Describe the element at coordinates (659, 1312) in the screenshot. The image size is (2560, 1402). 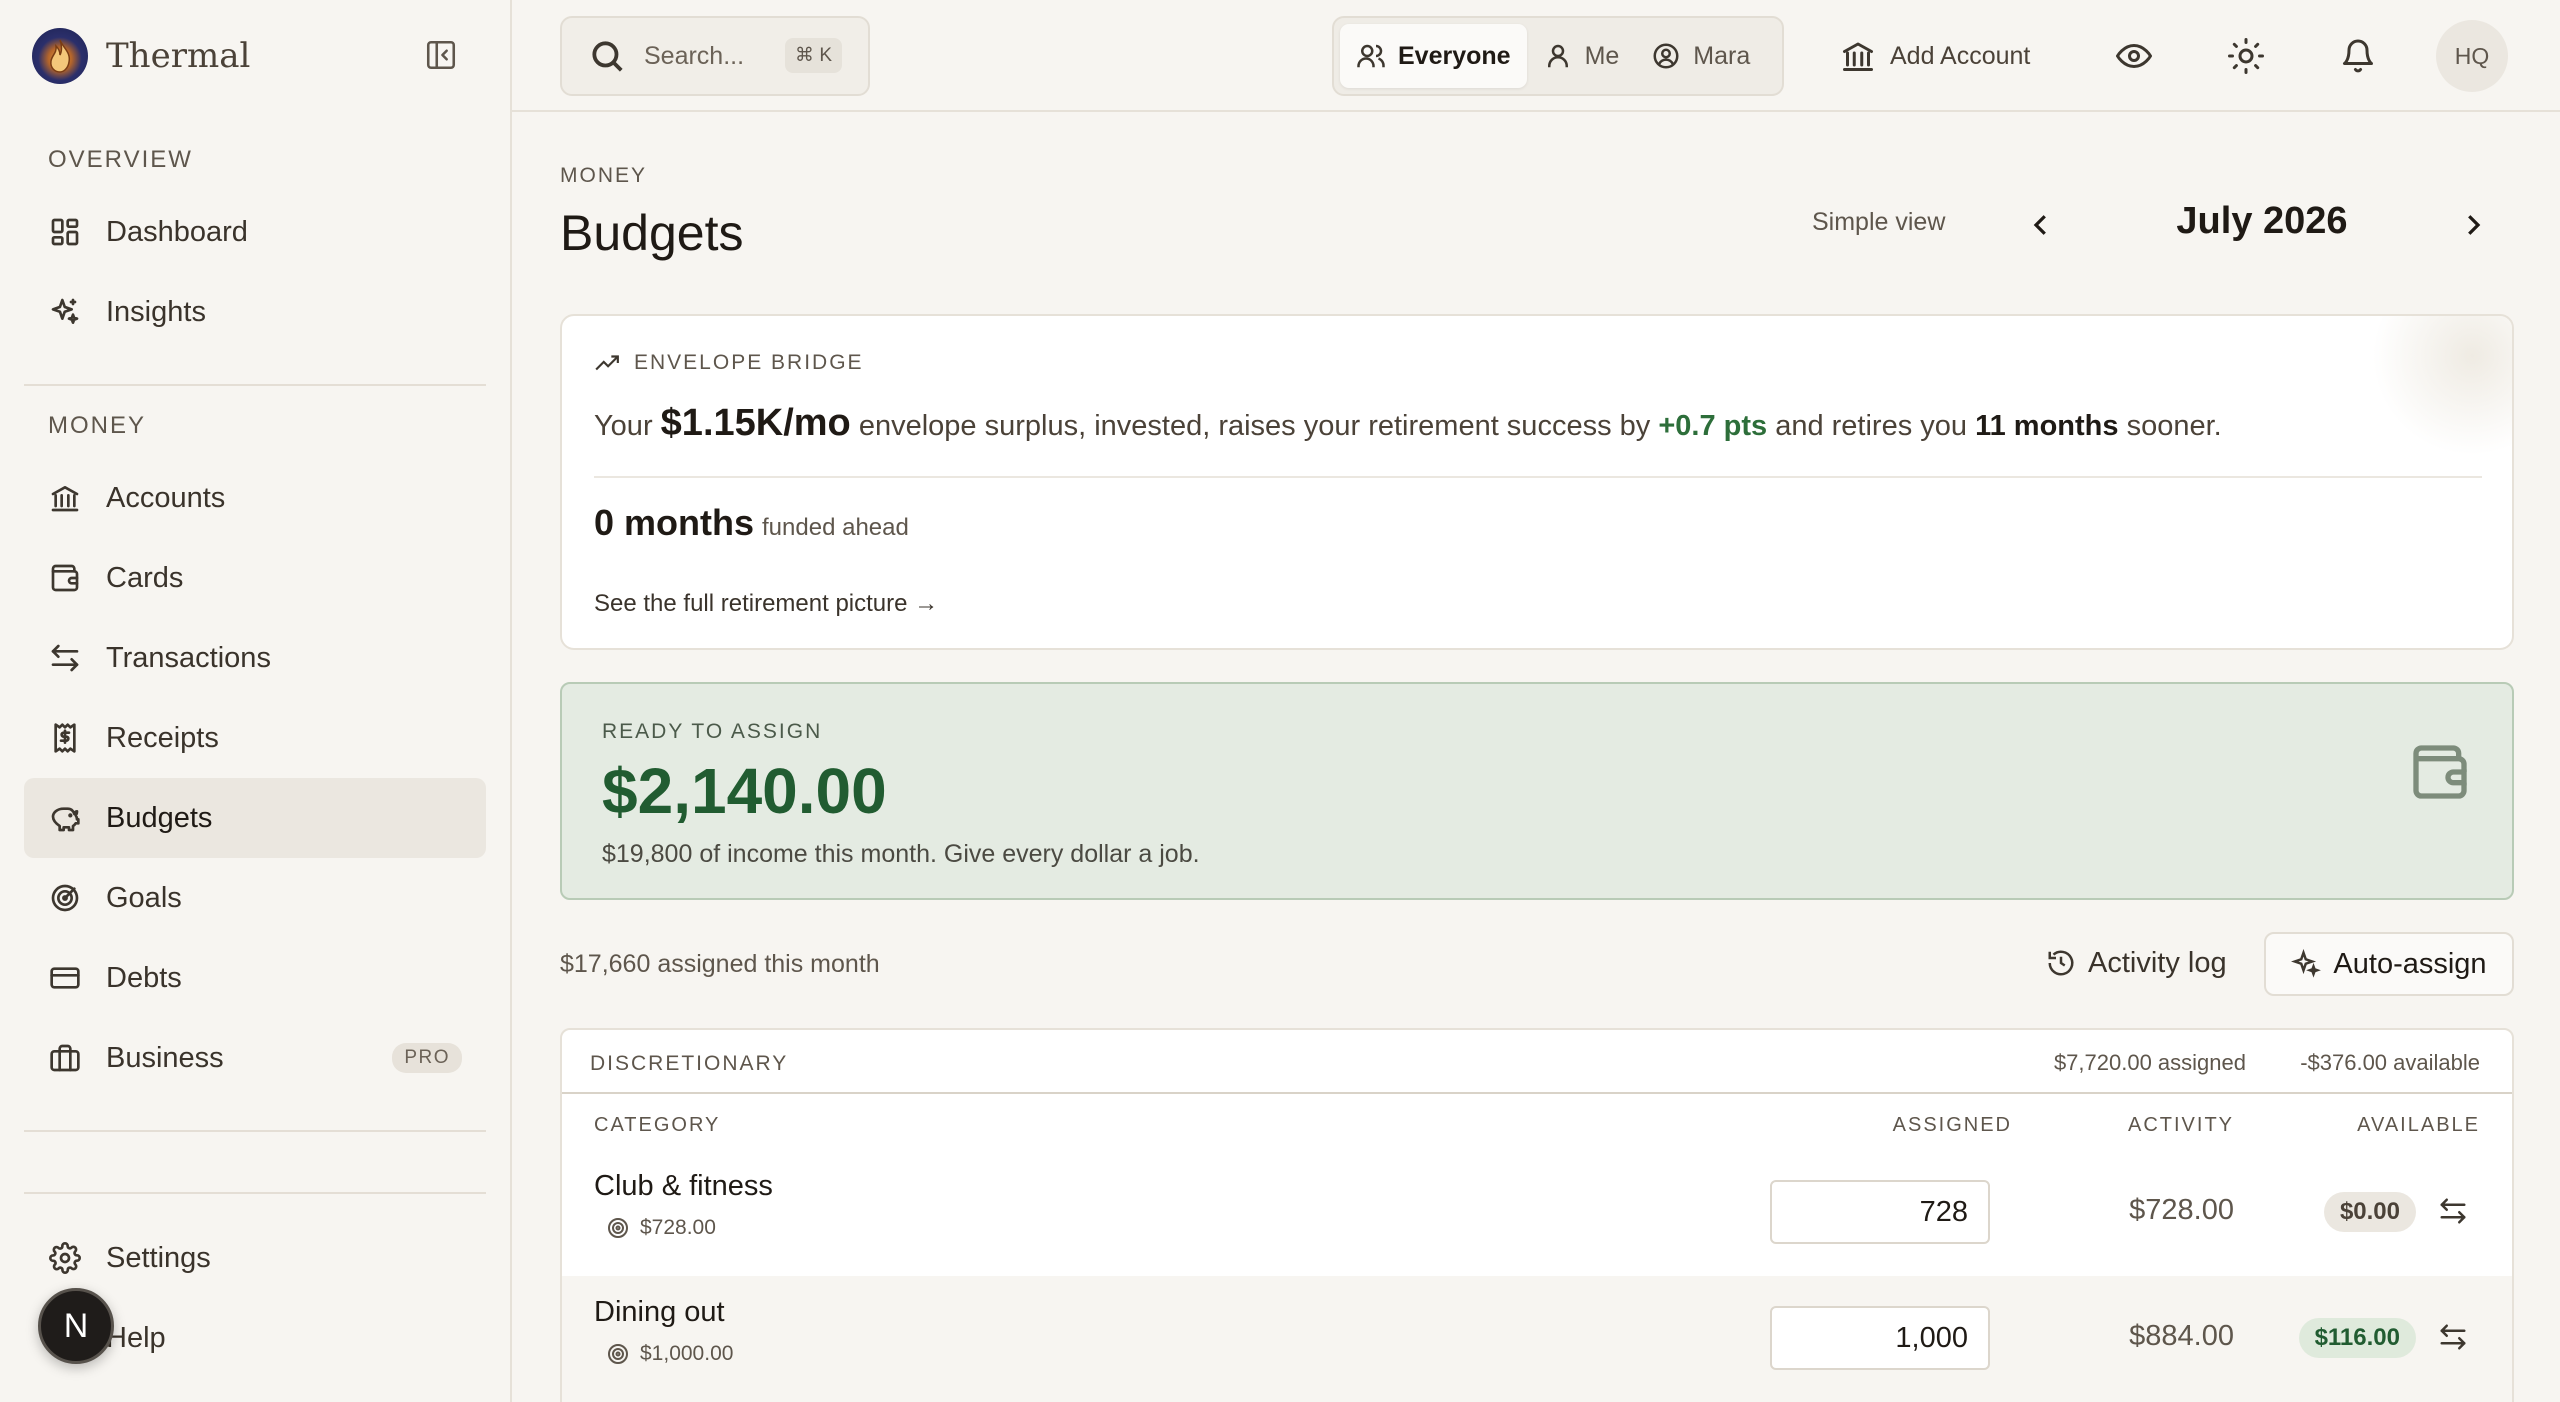
I see `category-name: Dining out` at that location.